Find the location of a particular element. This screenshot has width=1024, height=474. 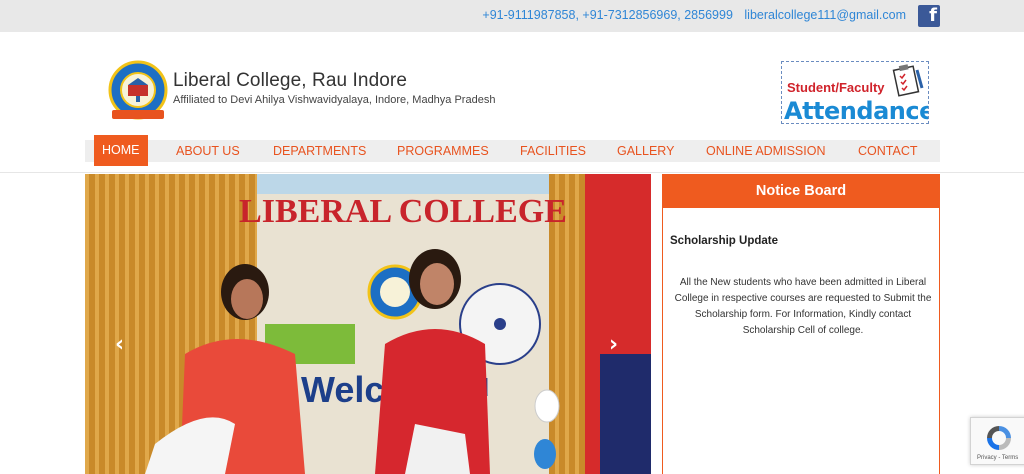

recaptcha-badge: Privacy - Terms is located at coordinates (997, 441).